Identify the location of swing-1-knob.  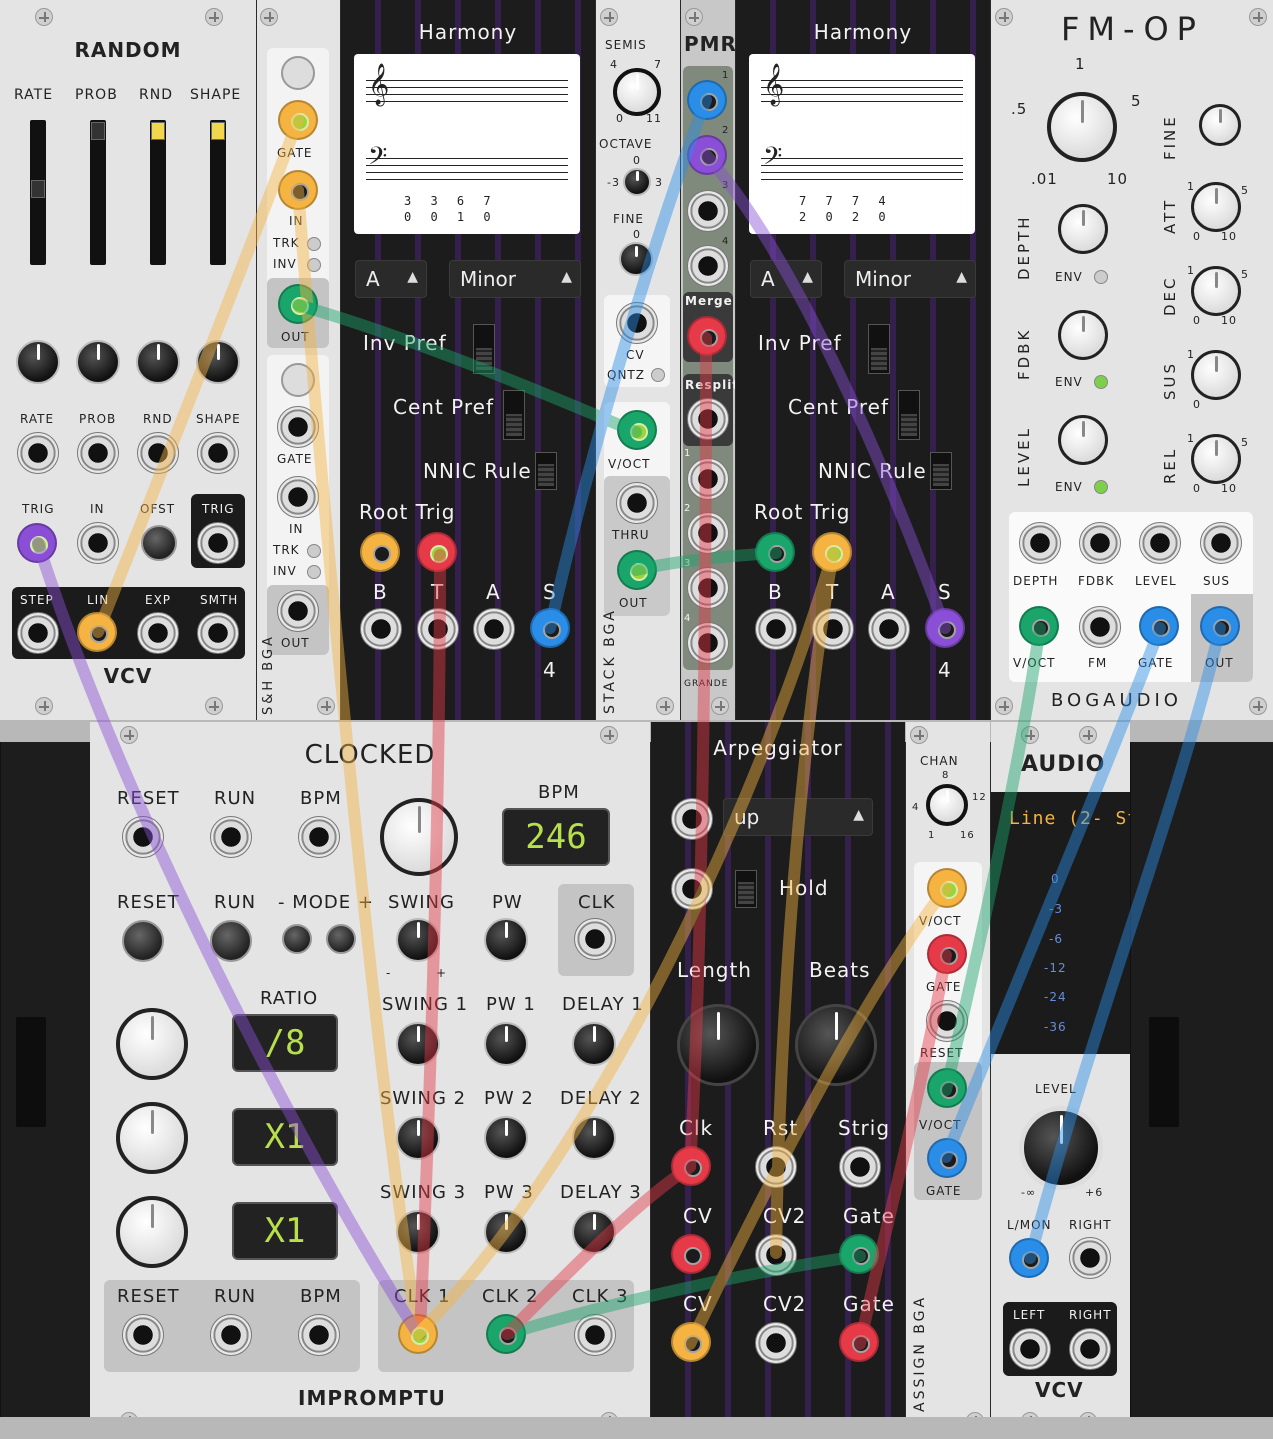
(418, 1044).